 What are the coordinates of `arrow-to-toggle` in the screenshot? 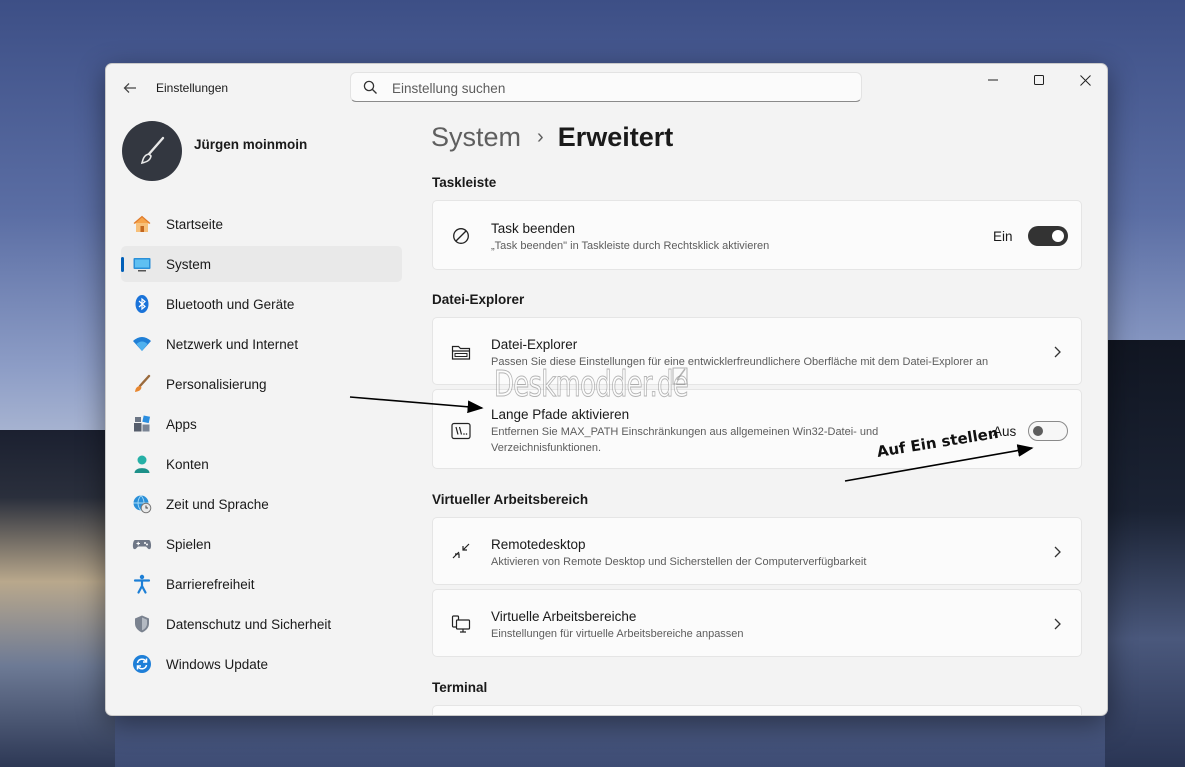 It's located at (939, 463).